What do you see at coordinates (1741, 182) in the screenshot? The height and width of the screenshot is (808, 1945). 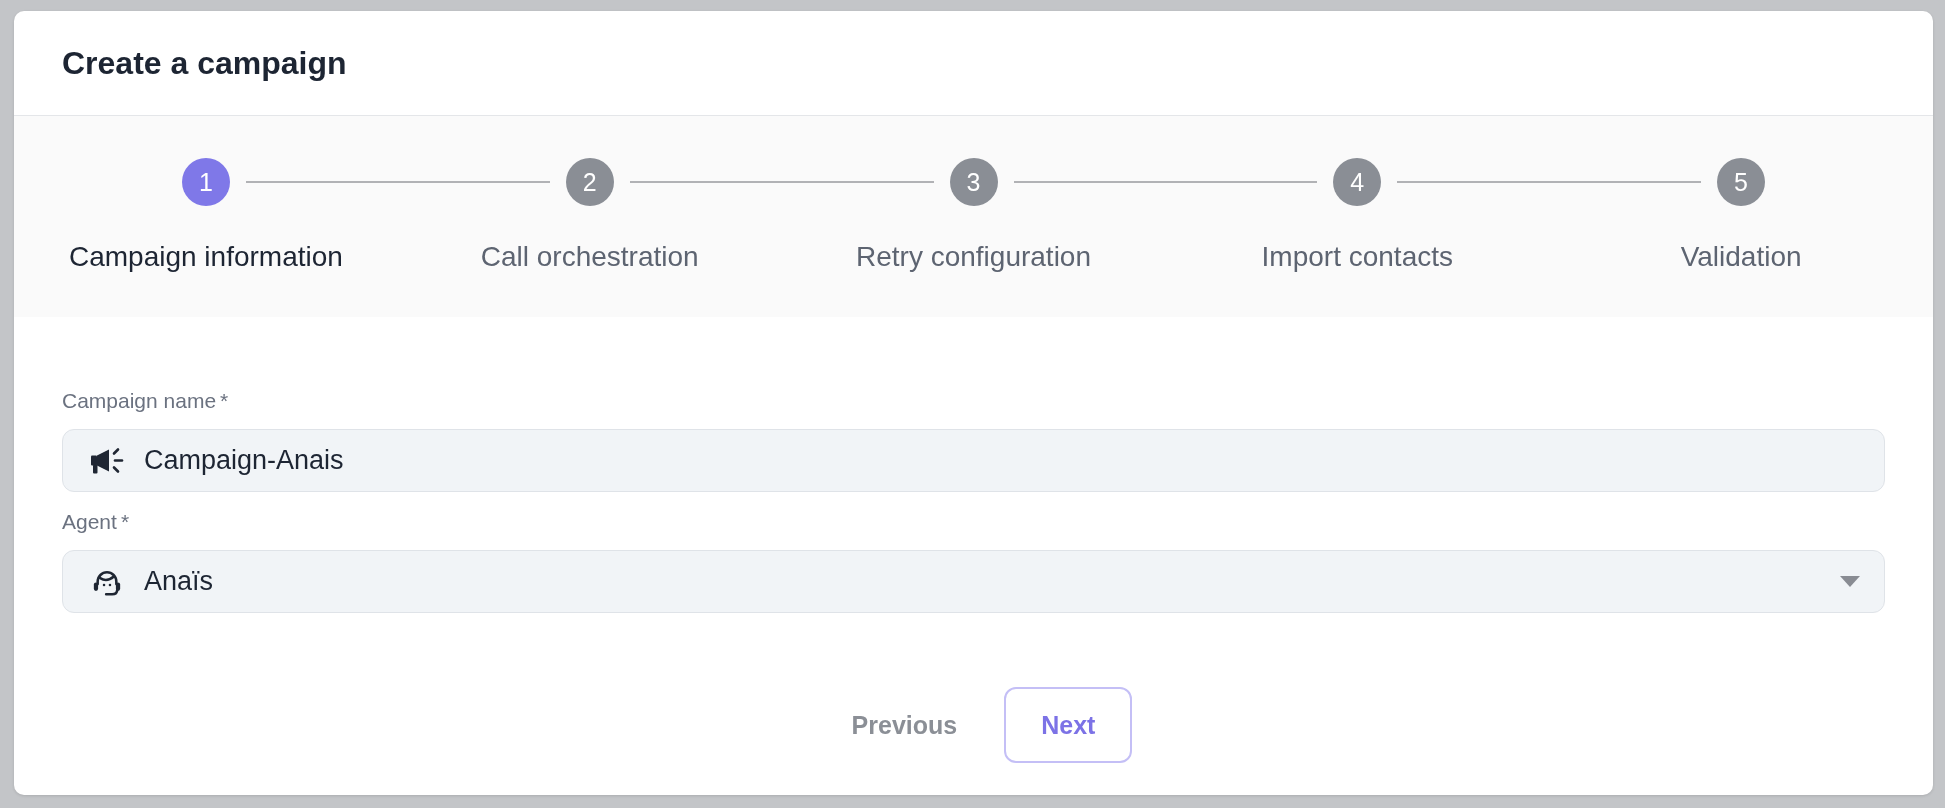 I see `step-number: 5` at bounding box center [1741, 182].